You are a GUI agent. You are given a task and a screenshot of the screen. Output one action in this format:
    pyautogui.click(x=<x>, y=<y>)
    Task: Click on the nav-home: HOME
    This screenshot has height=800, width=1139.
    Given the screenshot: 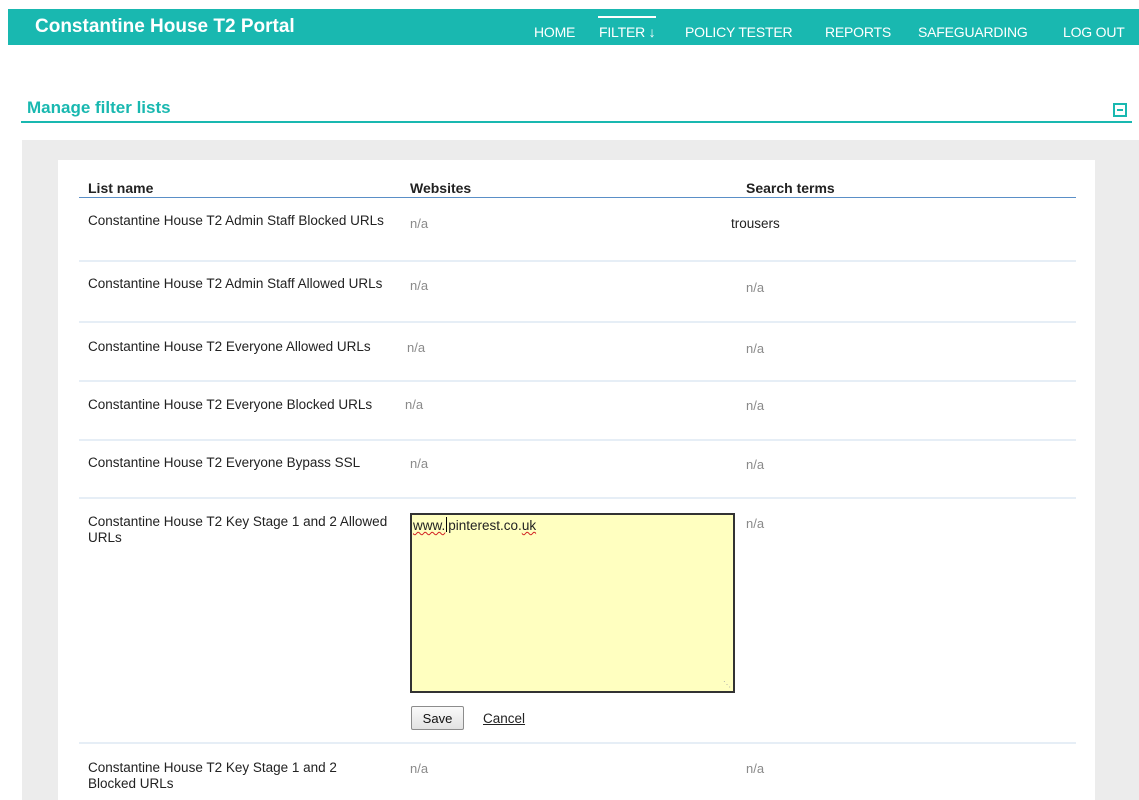 What is the action you would take?
    pyautogui.click(x=554, y=32)
    